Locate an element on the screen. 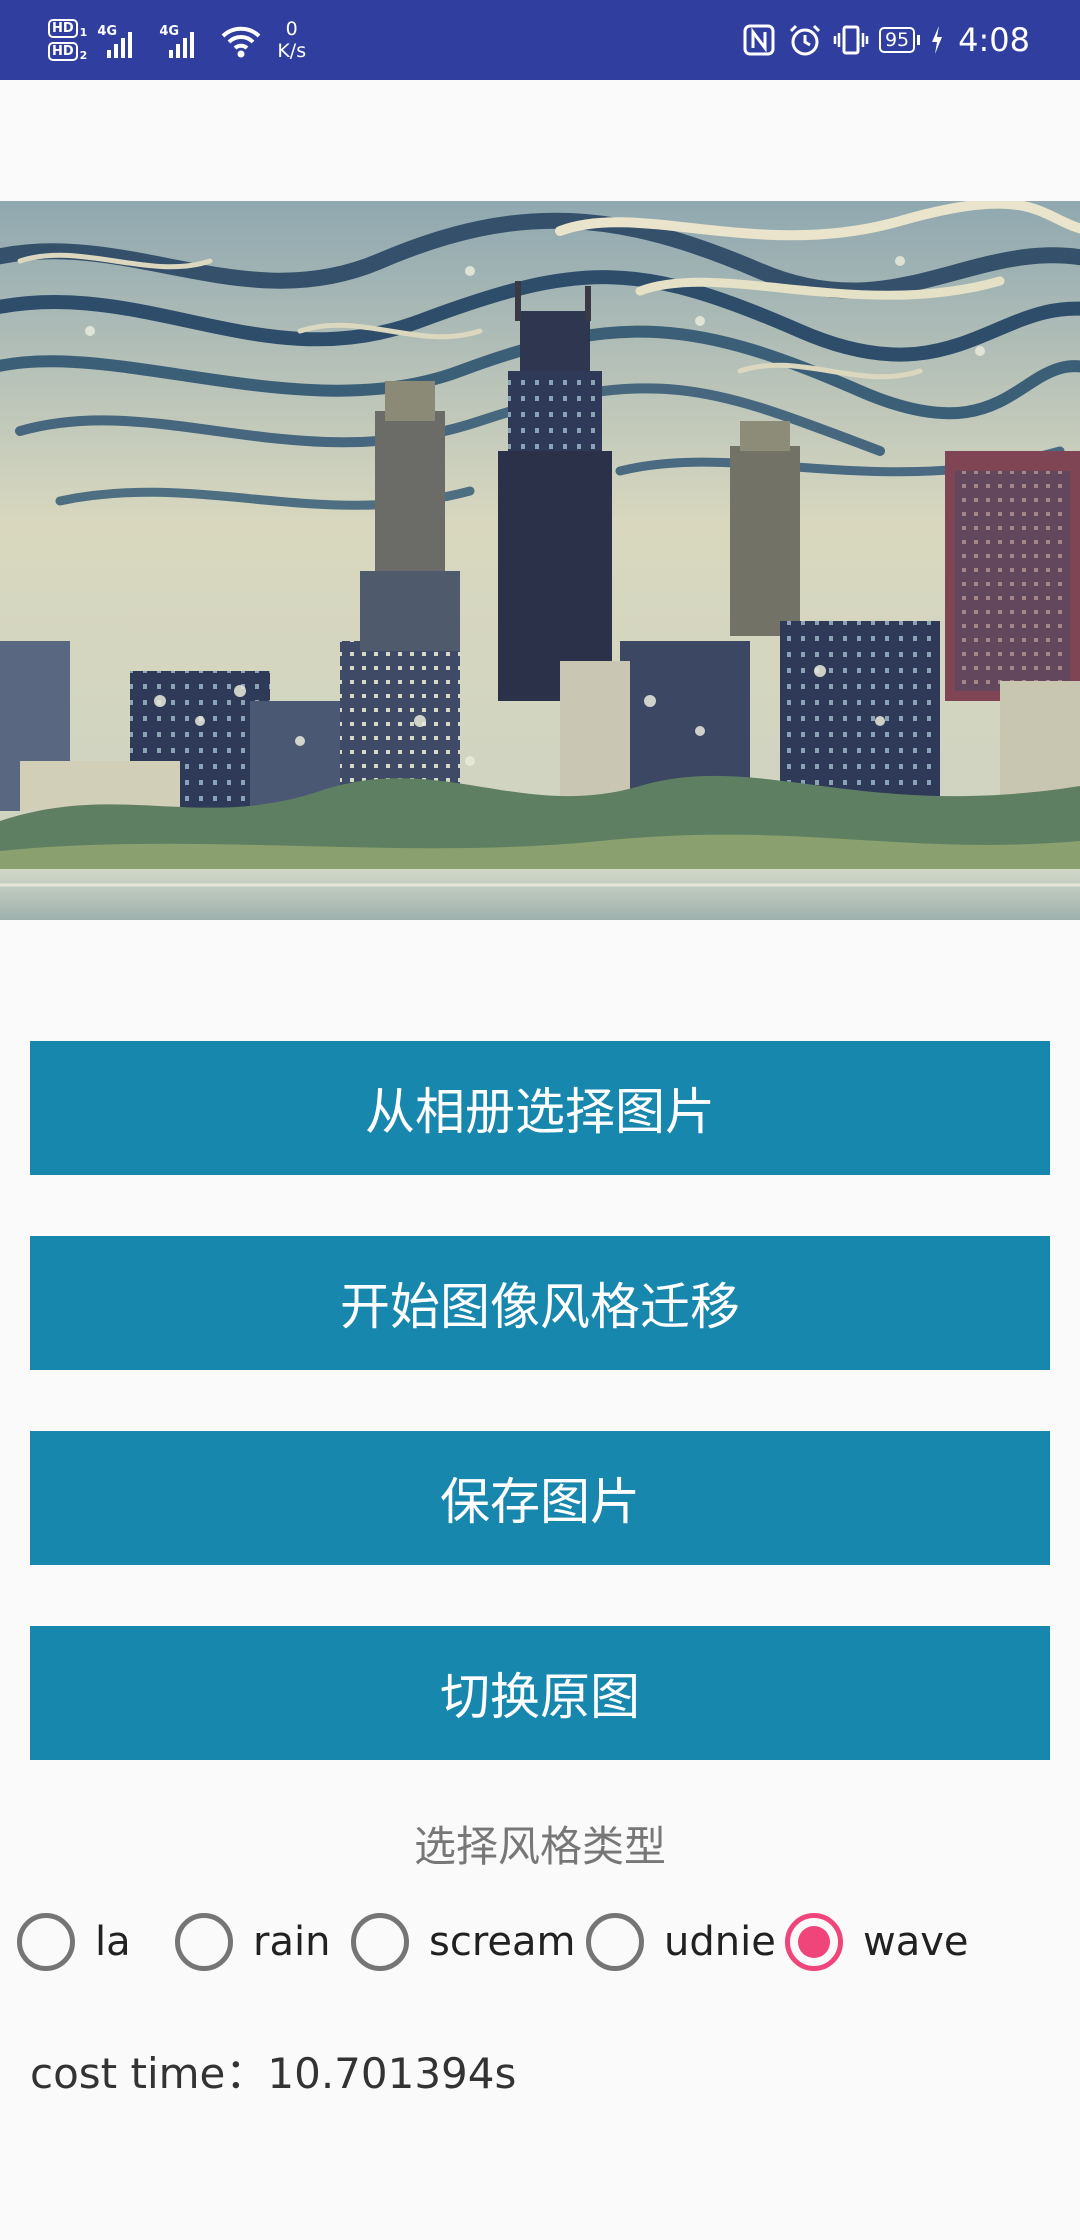  hd1-badge: HD is located at coordinates (63, 28).